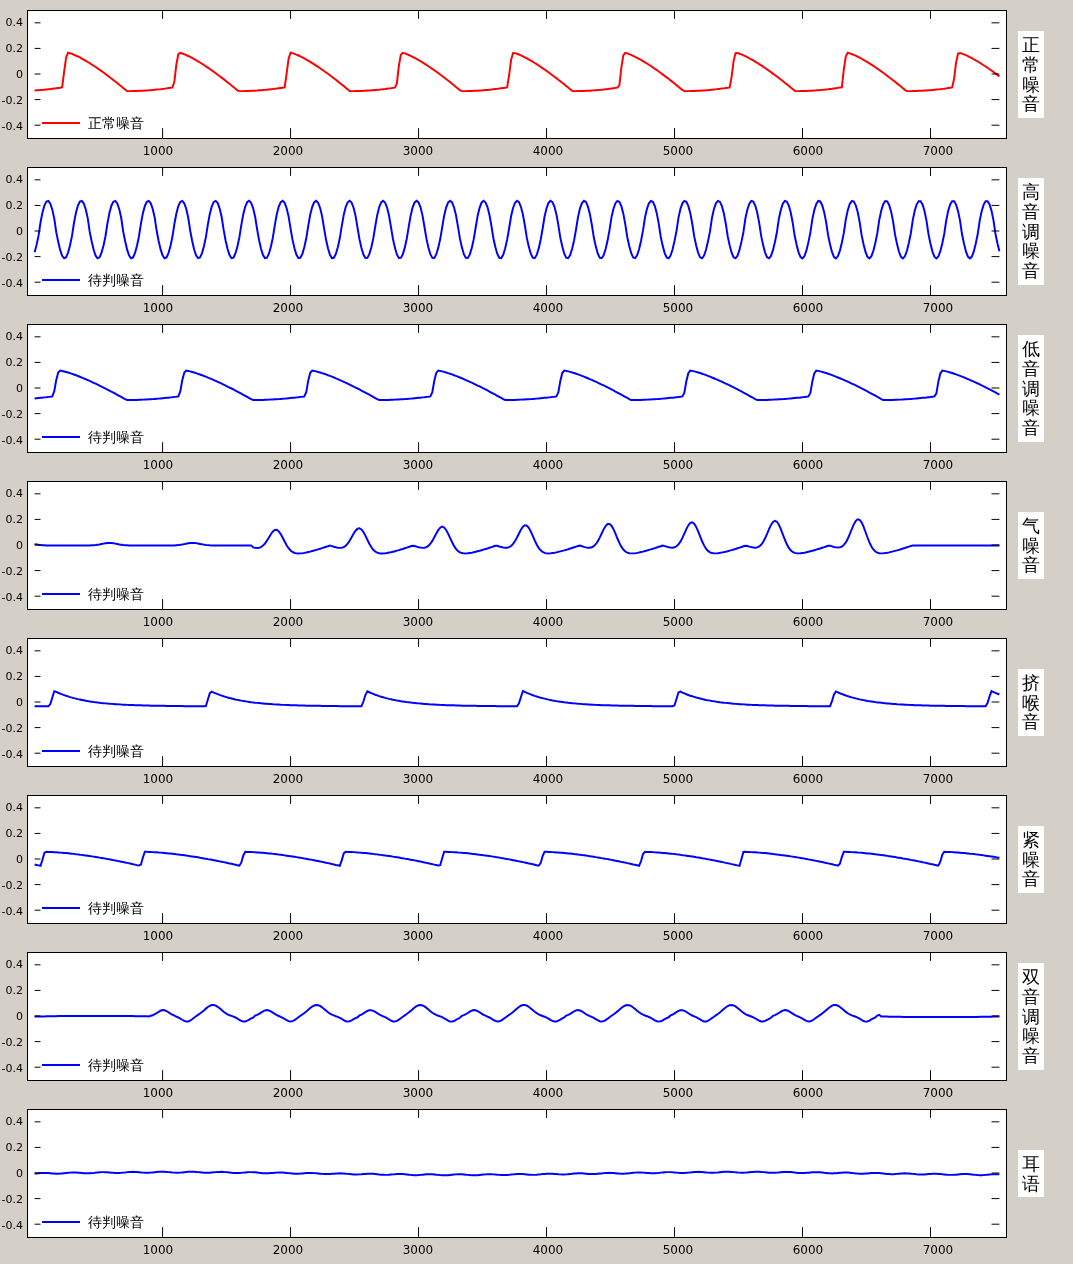 The height and width of the screenshot is (1264, 1073). What do you see at coordinates (1031, 231) in the screenshot?
I see `side-label: 高音调噪音` at bounding box center [1031, 231].